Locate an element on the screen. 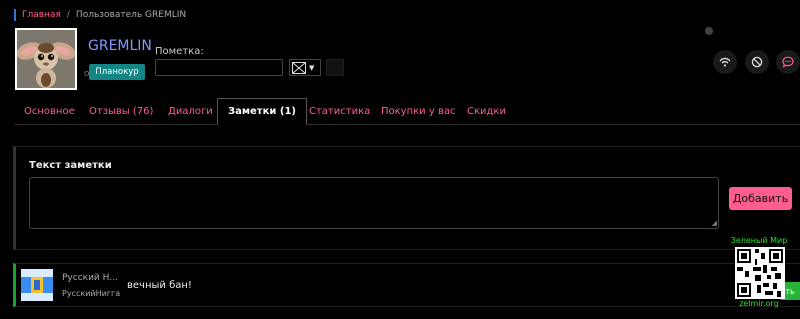  note-icon-select: ▼ is located at coordinates (305, 67).